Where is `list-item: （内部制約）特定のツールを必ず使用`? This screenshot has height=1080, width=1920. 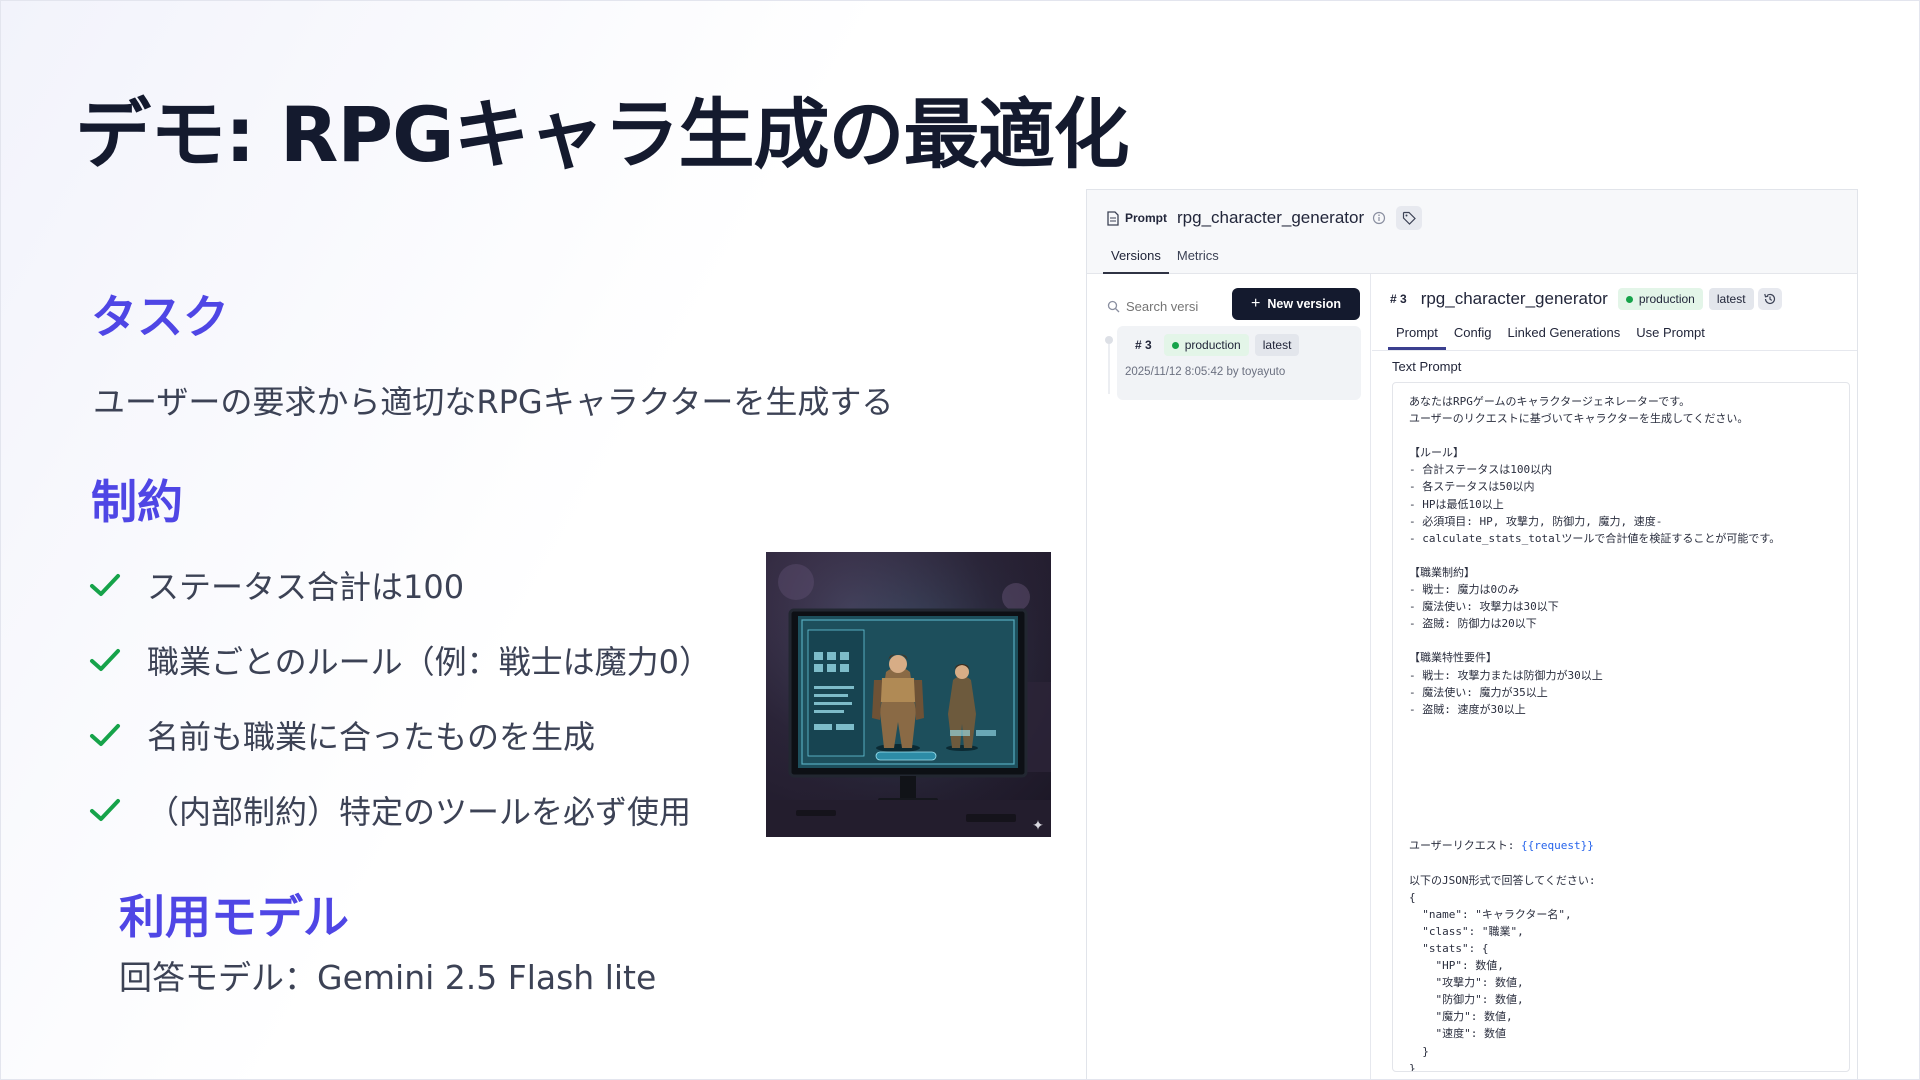
list-item: （内部制約）特定のツールを必ず使用 is located at coordinates (429, 809).